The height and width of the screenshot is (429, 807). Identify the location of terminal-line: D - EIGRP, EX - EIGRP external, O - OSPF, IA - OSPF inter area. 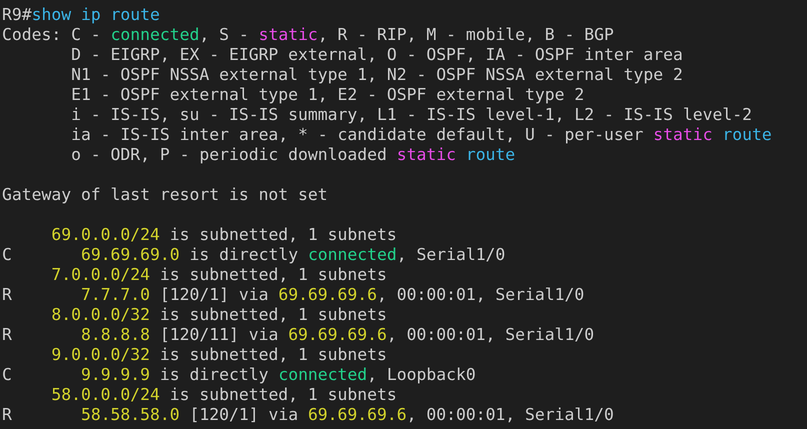
(376, 55).